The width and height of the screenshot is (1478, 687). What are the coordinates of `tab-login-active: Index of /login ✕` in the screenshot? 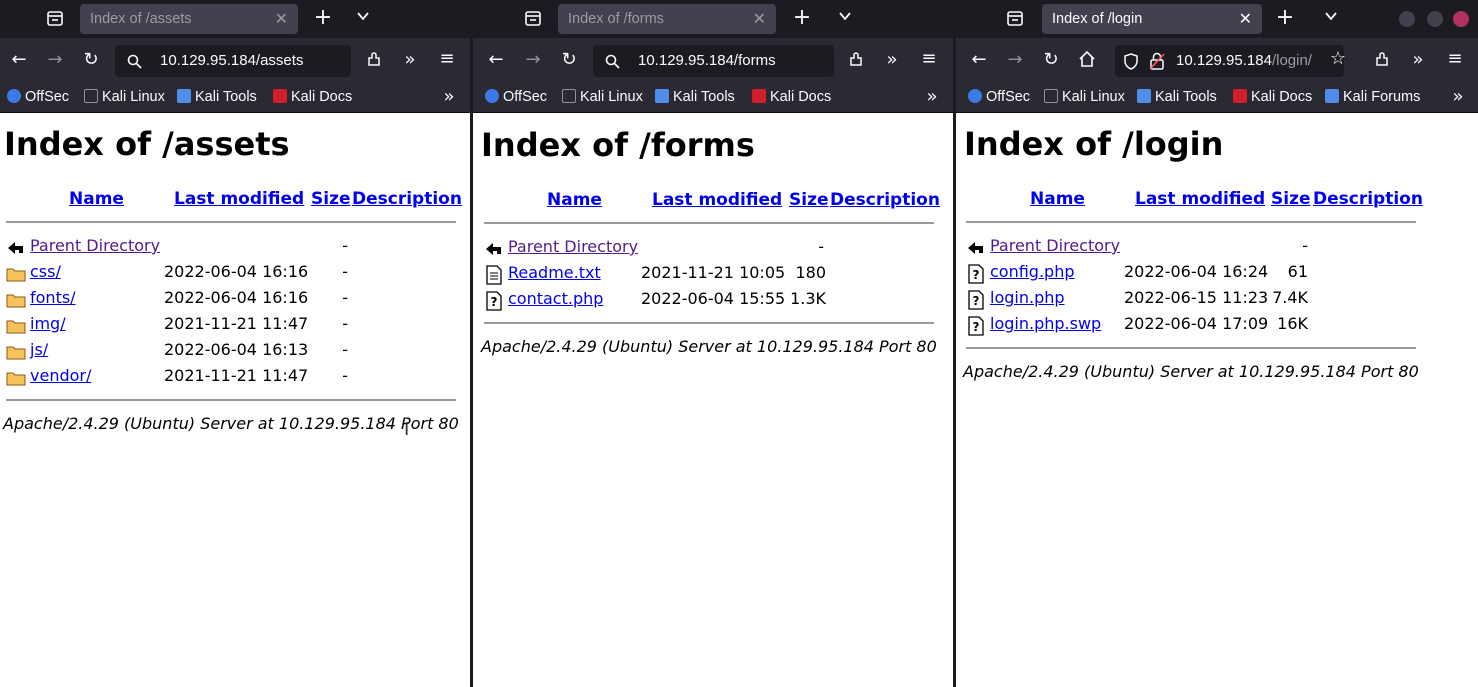 It's located at (1152, 19).